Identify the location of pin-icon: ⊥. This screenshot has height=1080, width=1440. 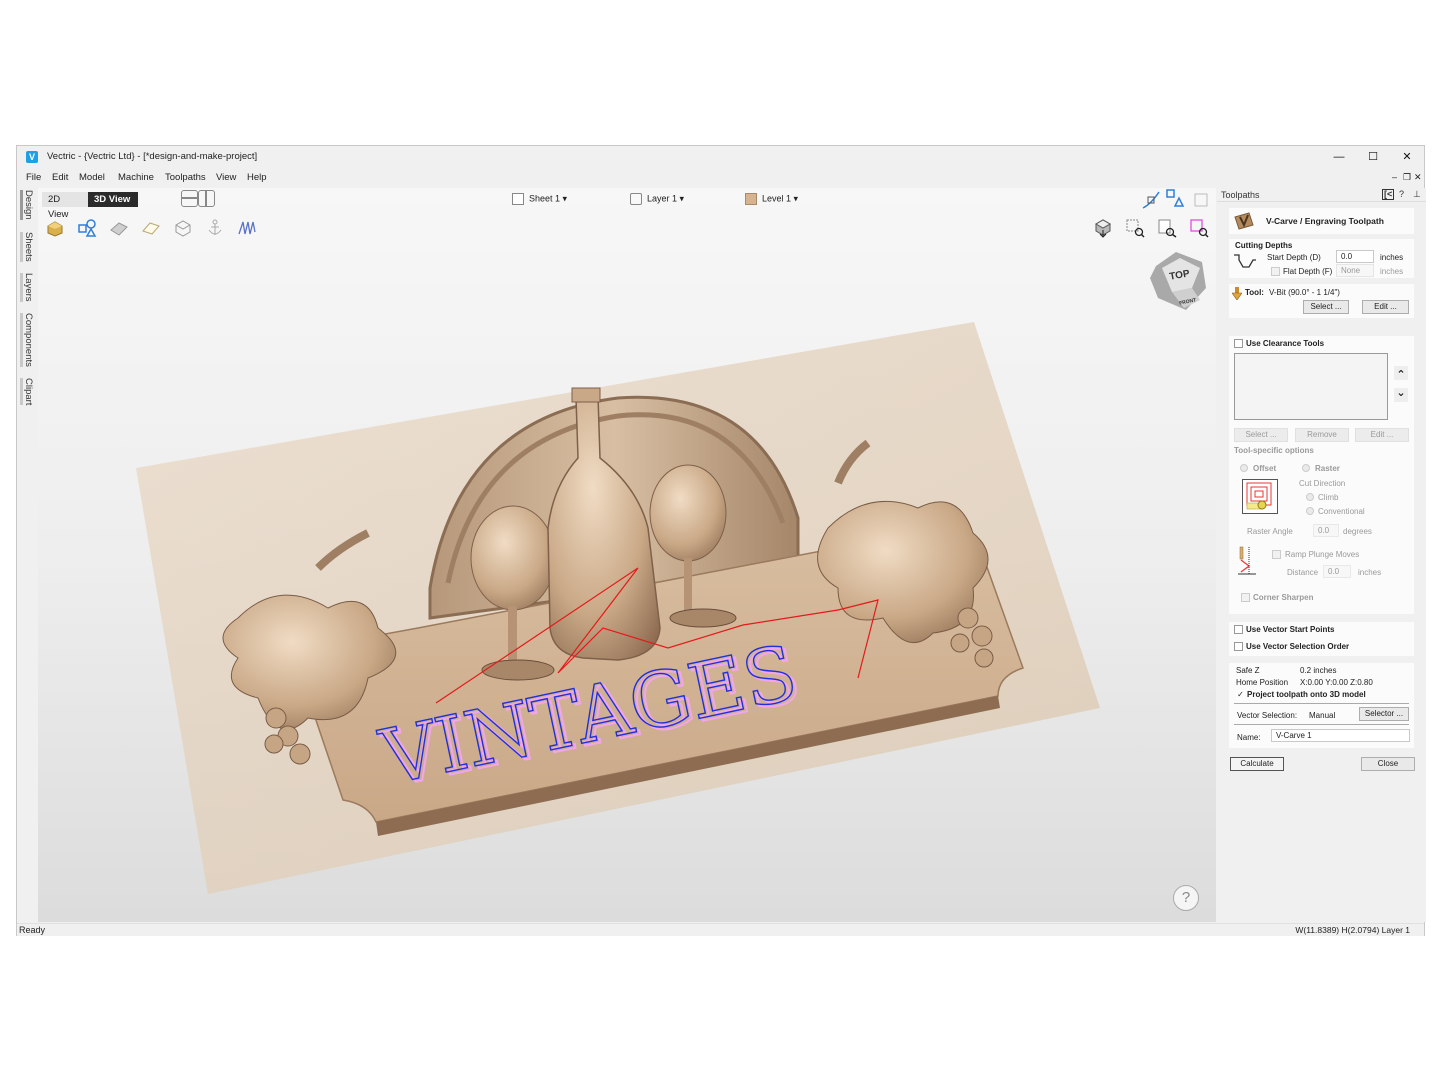
(1417, 194).